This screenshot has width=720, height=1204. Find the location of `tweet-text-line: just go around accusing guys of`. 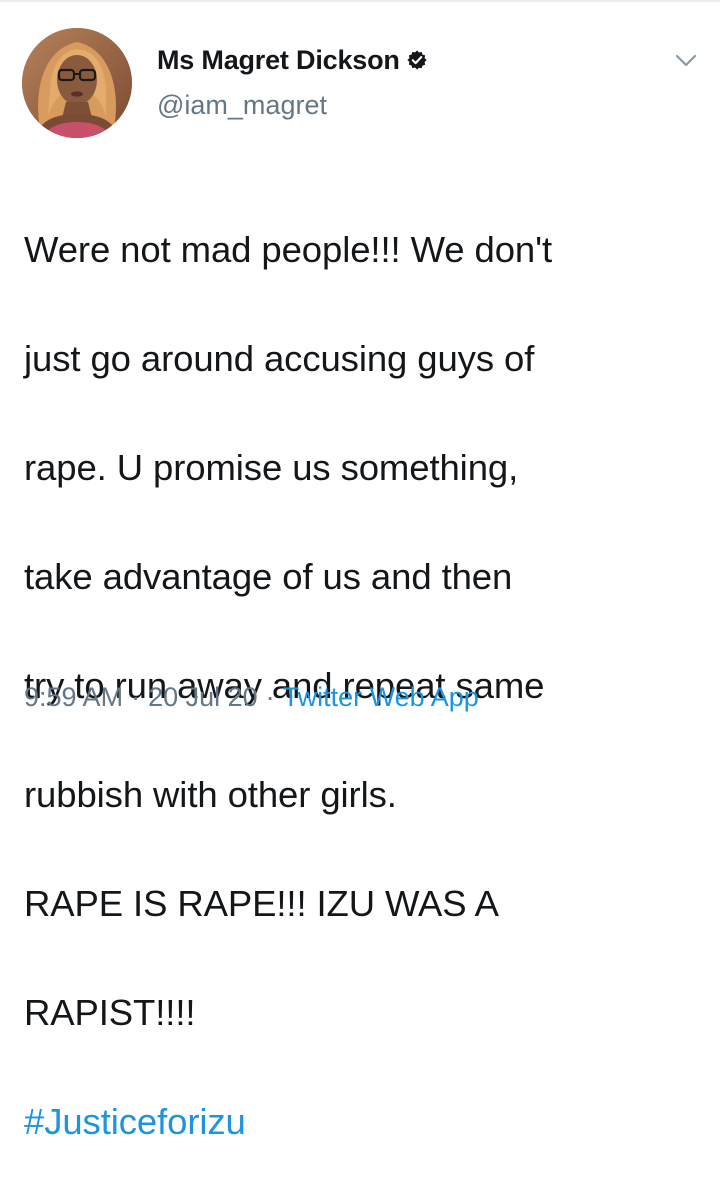

tweet-text-line: just go around accusing guys of is located at coordinates (279, 358).